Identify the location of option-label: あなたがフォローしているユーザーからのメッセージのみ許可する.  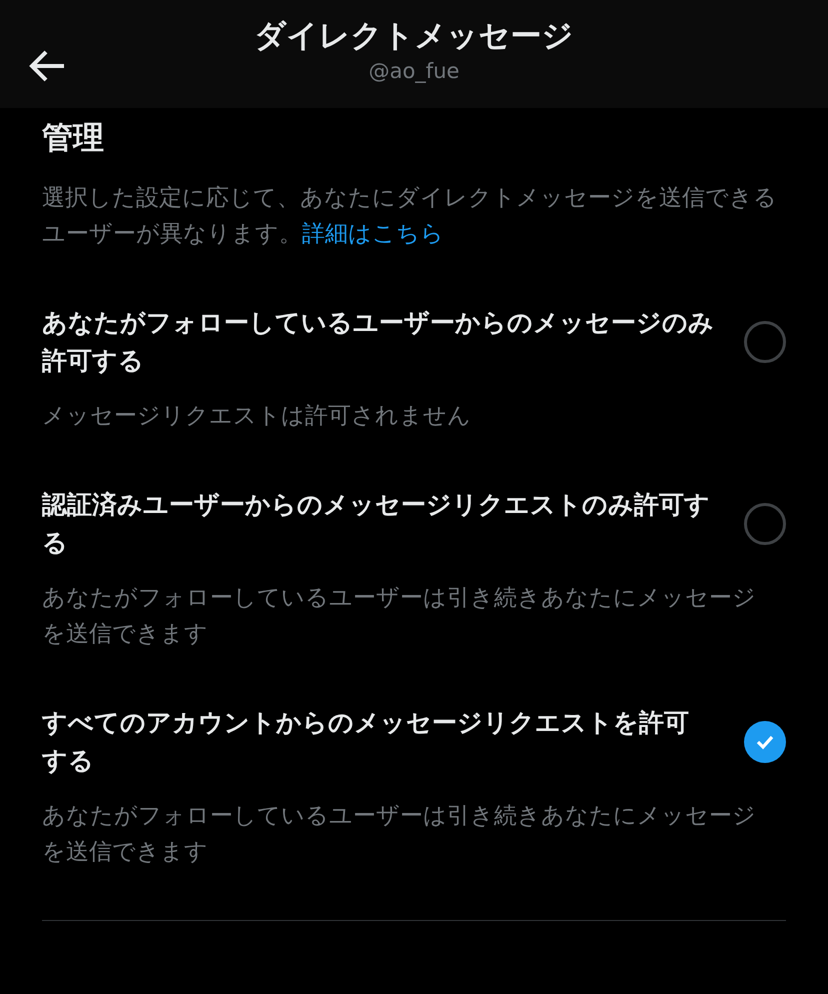
(378, 342).